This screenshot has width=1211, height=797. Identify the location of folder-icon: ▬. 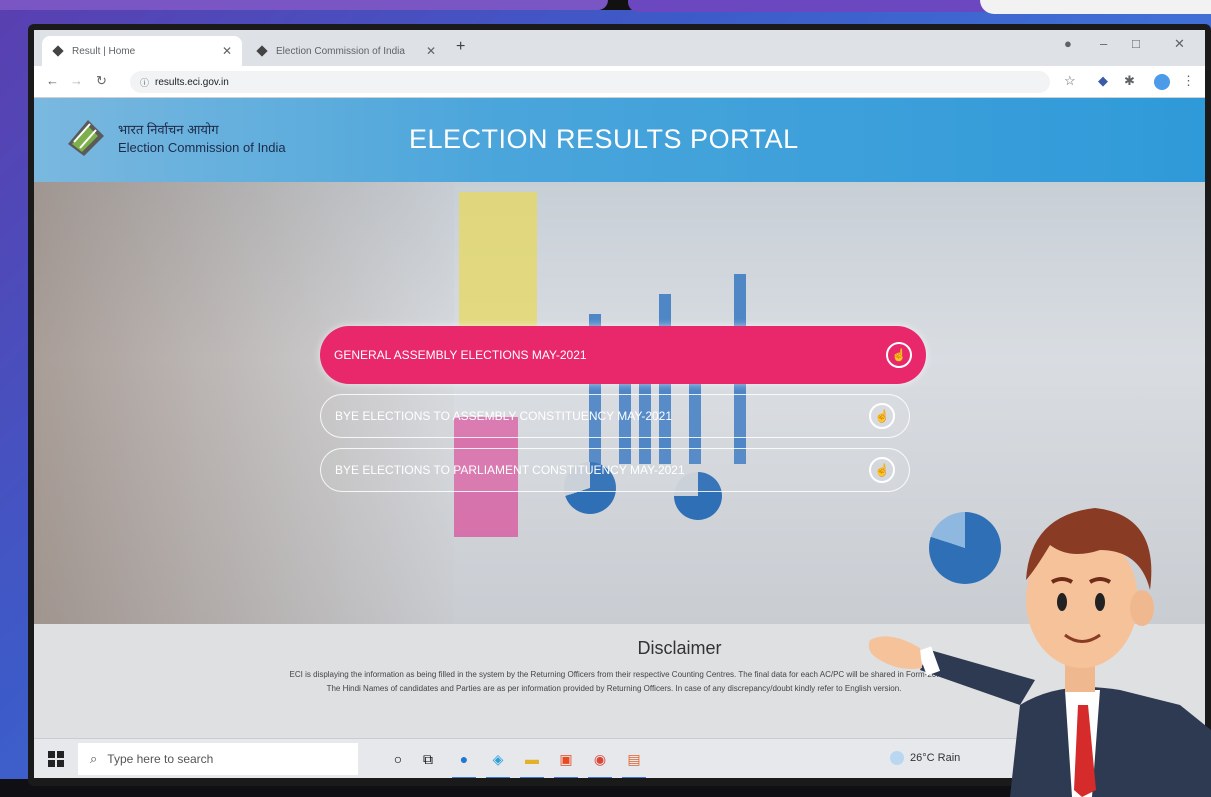
(532, 762).